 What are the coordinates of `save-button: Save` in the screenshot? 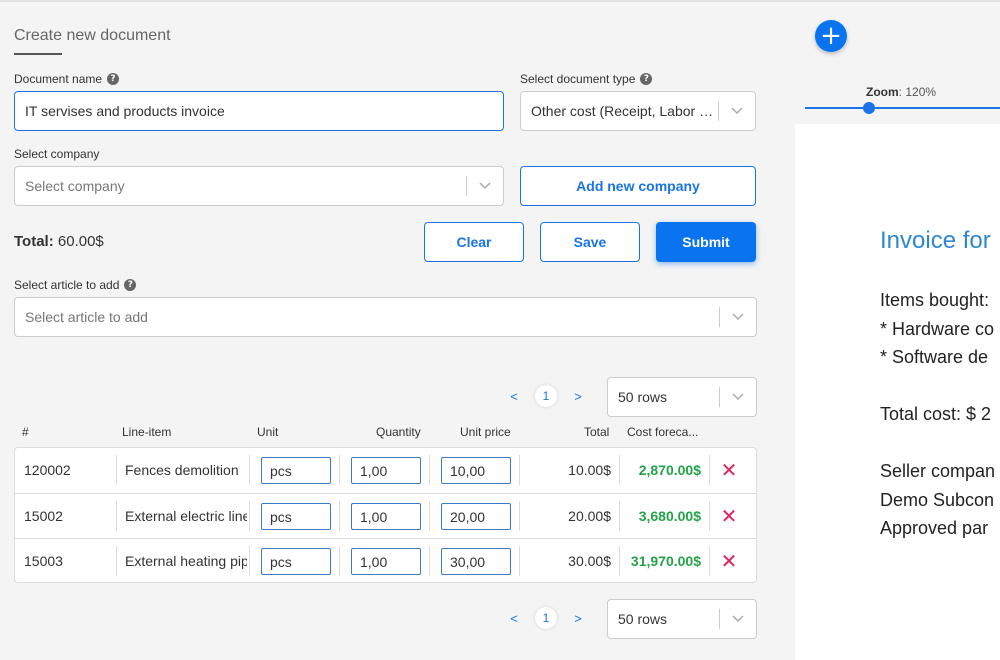 It's located at (590, 242).